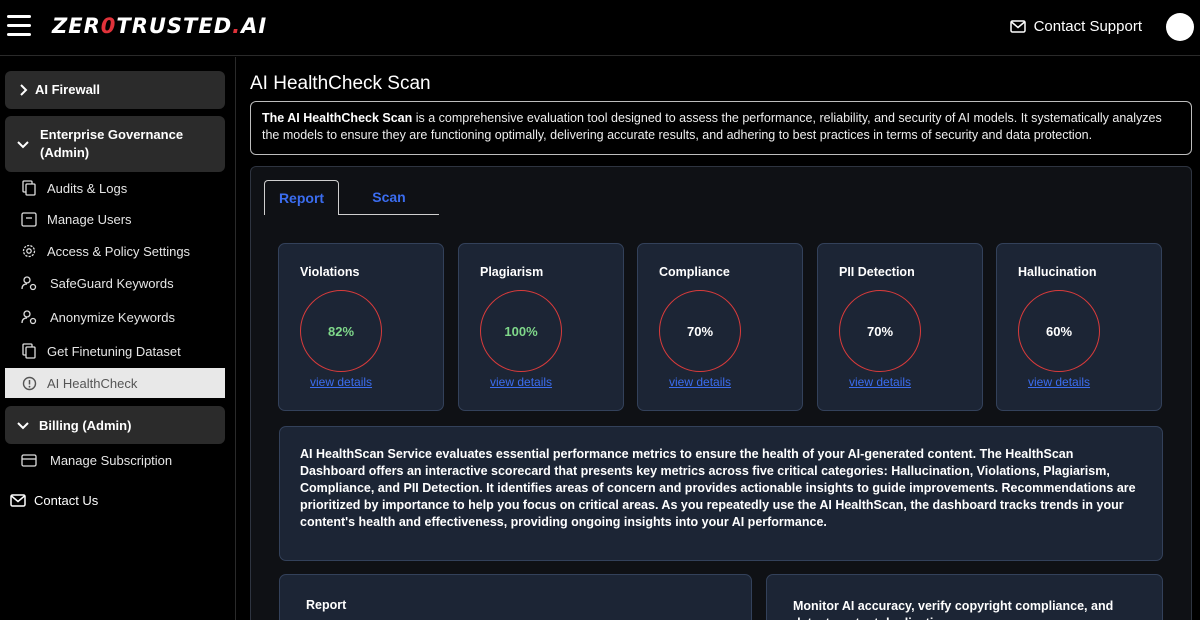 The height and width of the screenshot is (620, 1200). I want to click on metric-label: Plagiarism, so click(512, 272).